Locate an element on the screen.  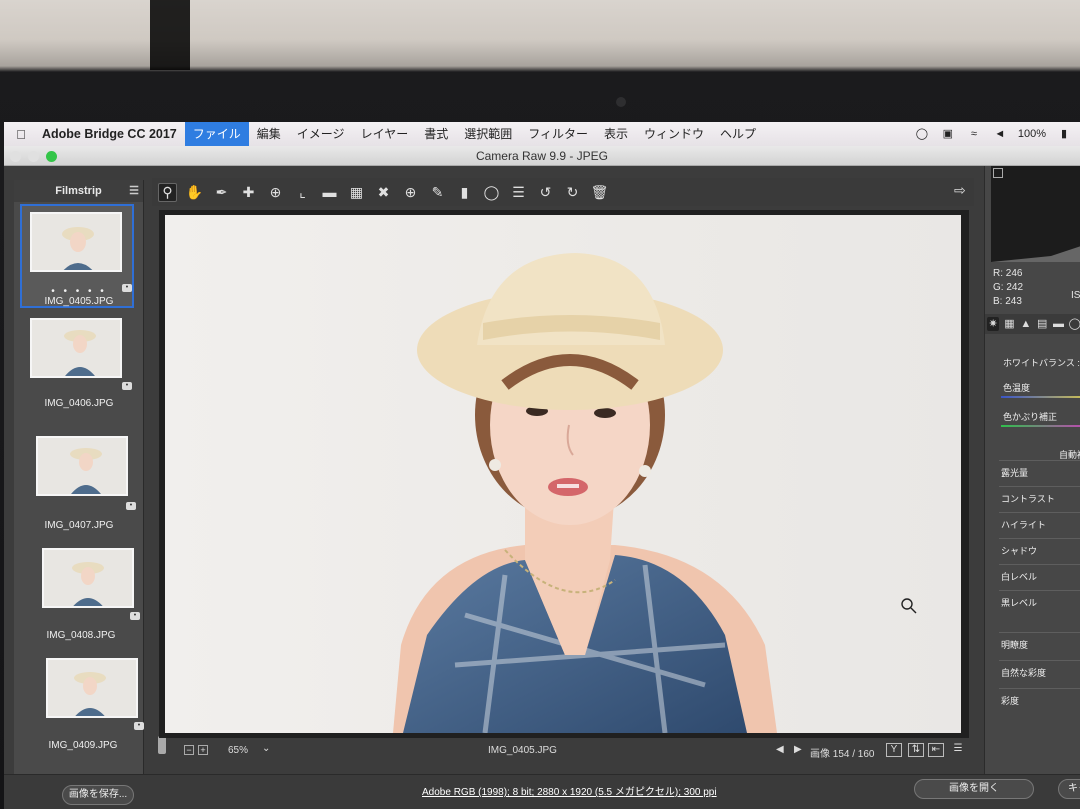
edit-badge-icon: • is located at coordinates (131, 506).